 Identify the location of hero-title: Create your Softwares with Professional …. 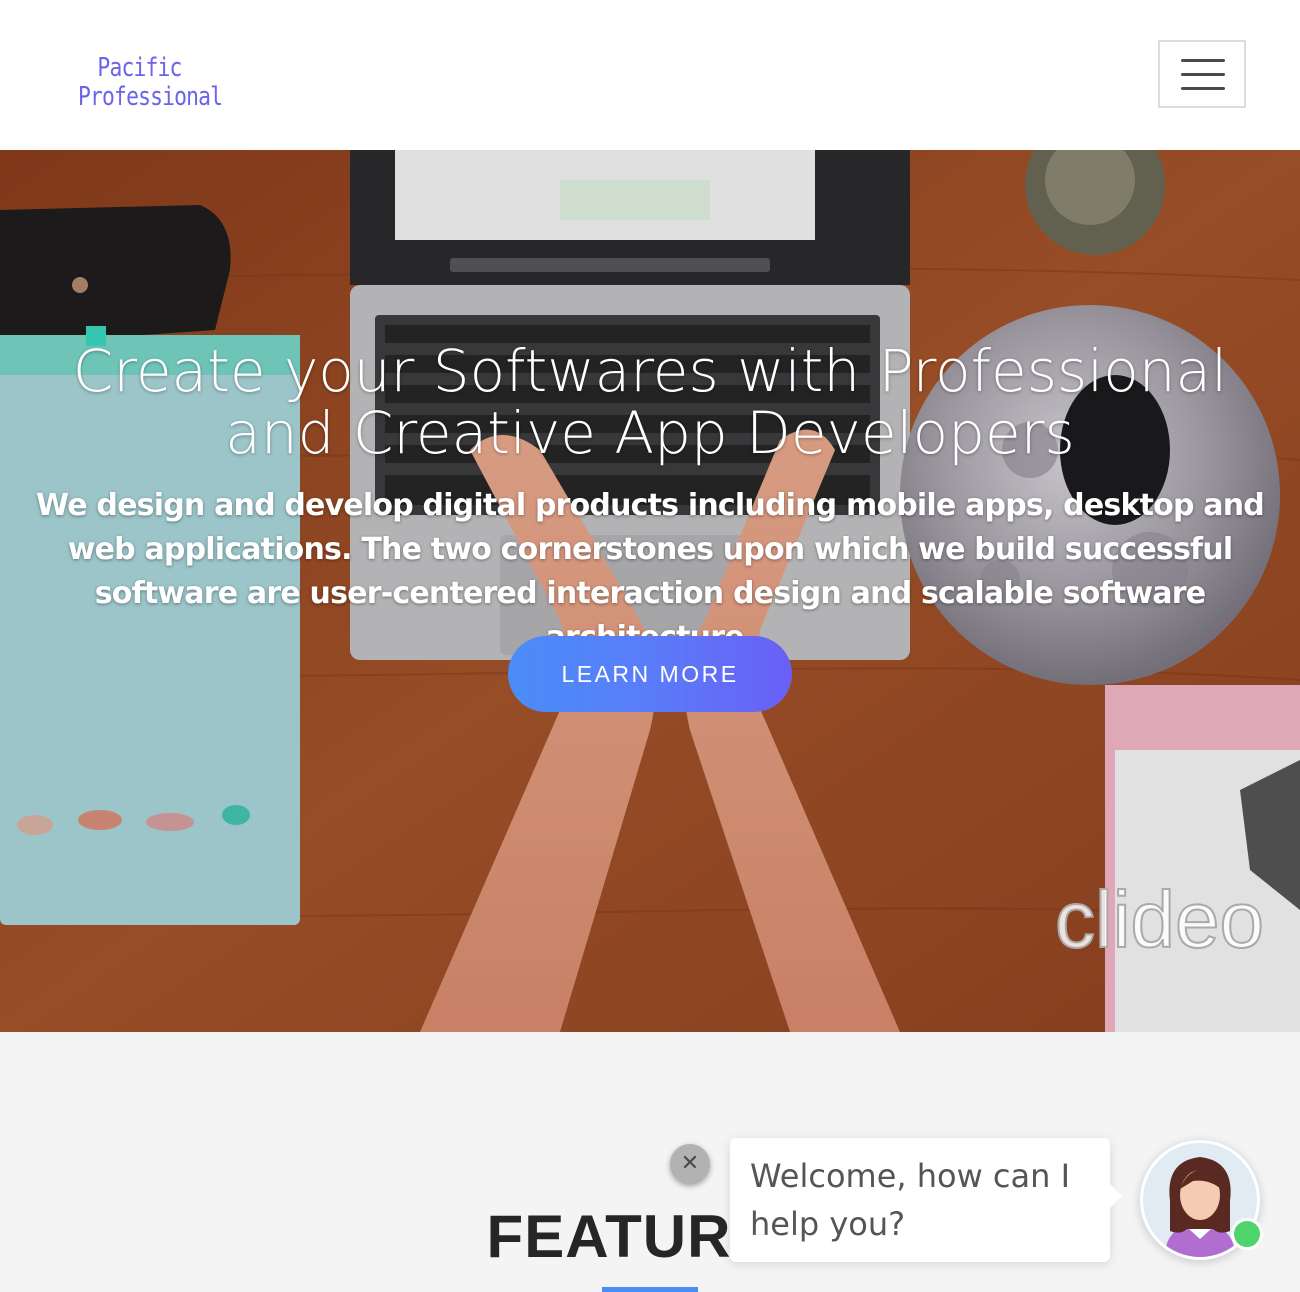
(650, 402).